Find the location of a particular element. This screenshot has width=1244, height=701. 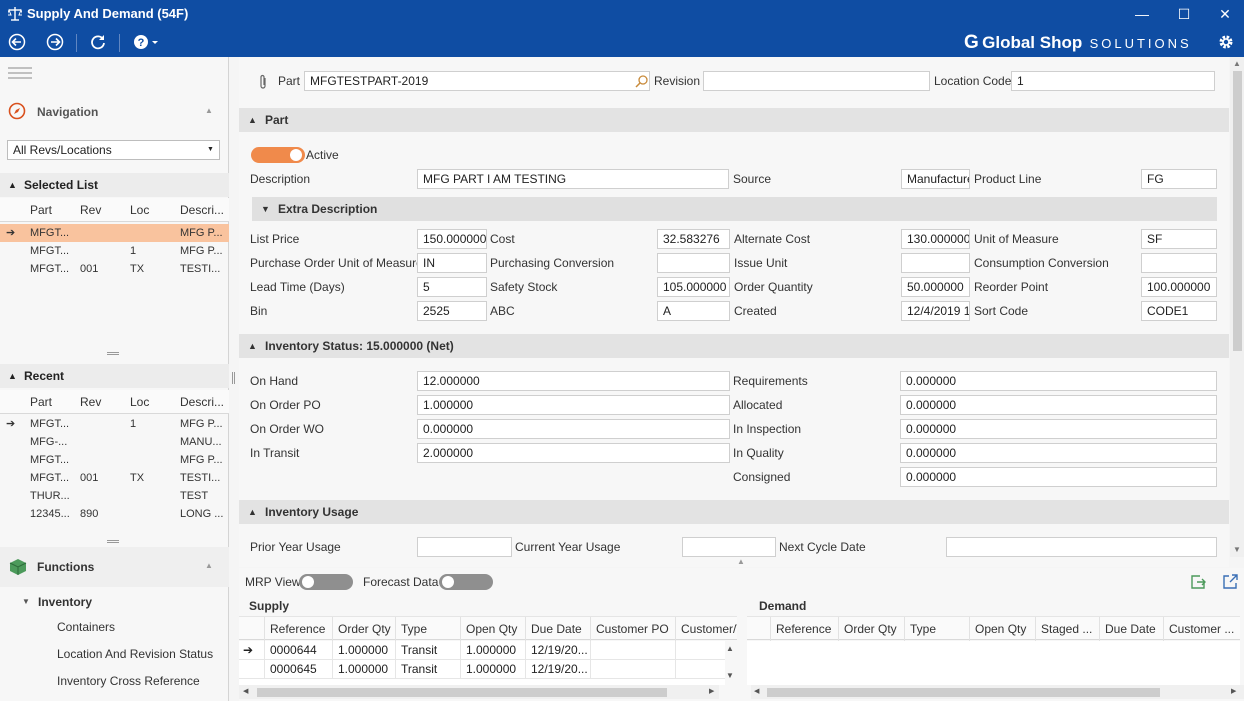

extra-description-header: ▼ Extra Description is located at coordinates (734, 209).